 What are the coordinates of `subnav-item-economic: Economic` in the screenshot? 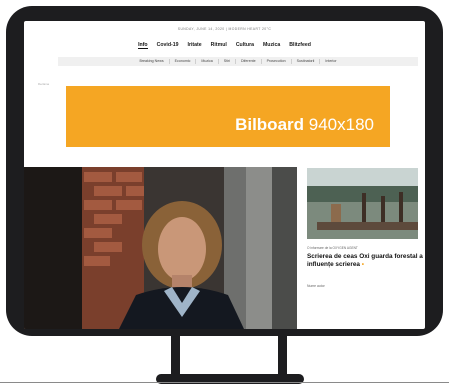 It's located at (183, 61).